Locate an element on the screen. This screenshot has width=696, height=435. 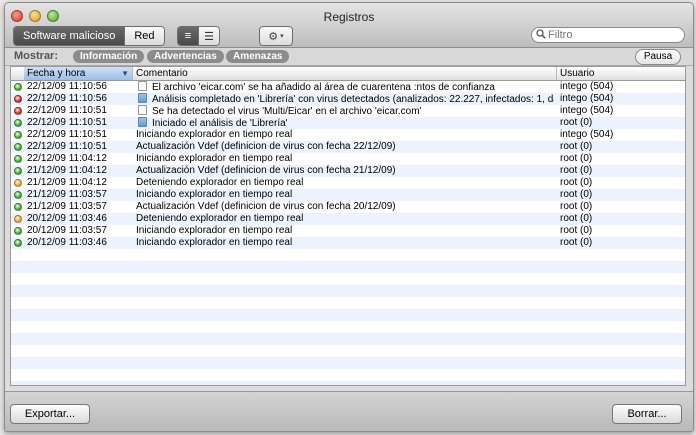
chevron-down-icon: ▾ is located at coordinates (282, 36).